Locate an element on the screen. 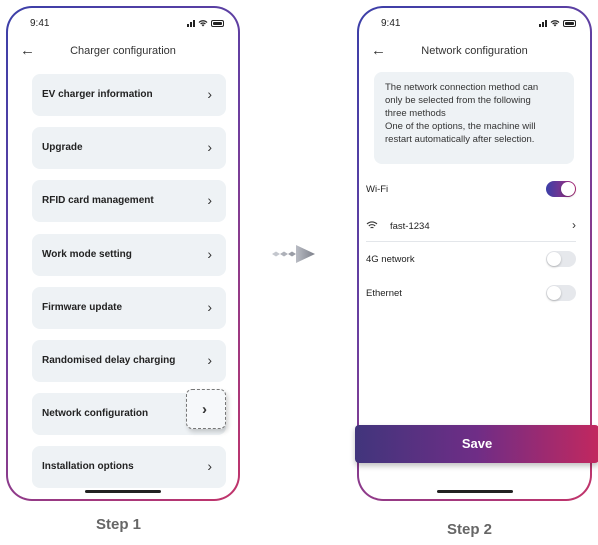  wifi-label: Wi-Fi is located at coordinates (377, 189).